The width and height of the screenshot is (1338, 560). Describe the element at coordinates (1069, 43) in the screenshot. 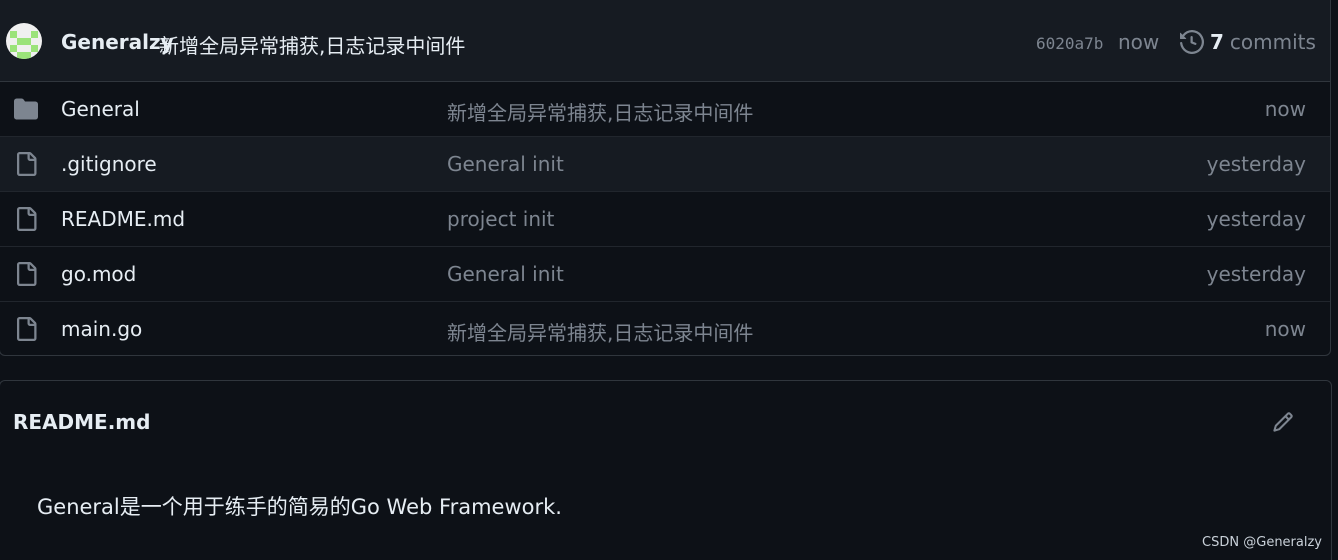

I see `commit-sha-link: 6020a7b` at that location.